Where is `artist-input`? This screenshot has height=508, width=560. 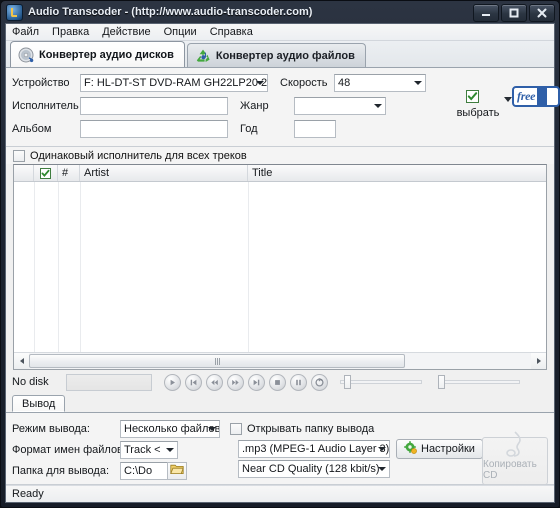 artist-input is located at coordinates (154, 106).